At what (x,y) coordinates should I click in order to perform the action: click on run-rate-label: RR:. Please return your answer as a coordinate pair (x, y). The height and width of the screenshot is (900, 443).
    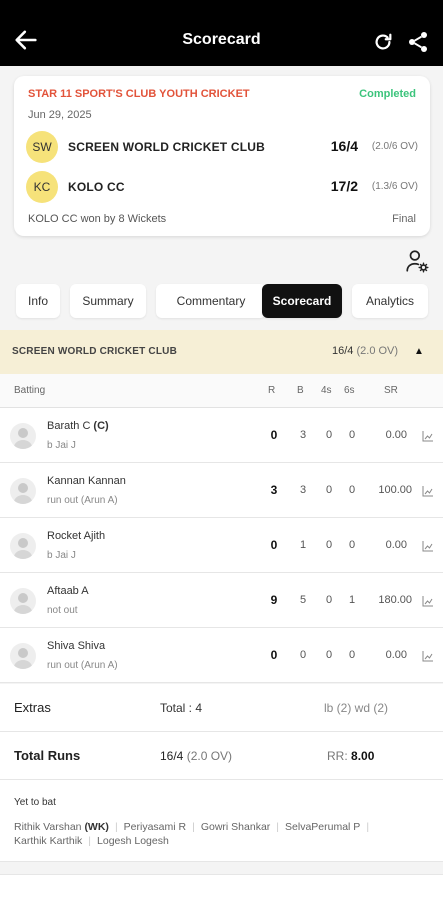
    Looking at the image, I should click on (337, 756).